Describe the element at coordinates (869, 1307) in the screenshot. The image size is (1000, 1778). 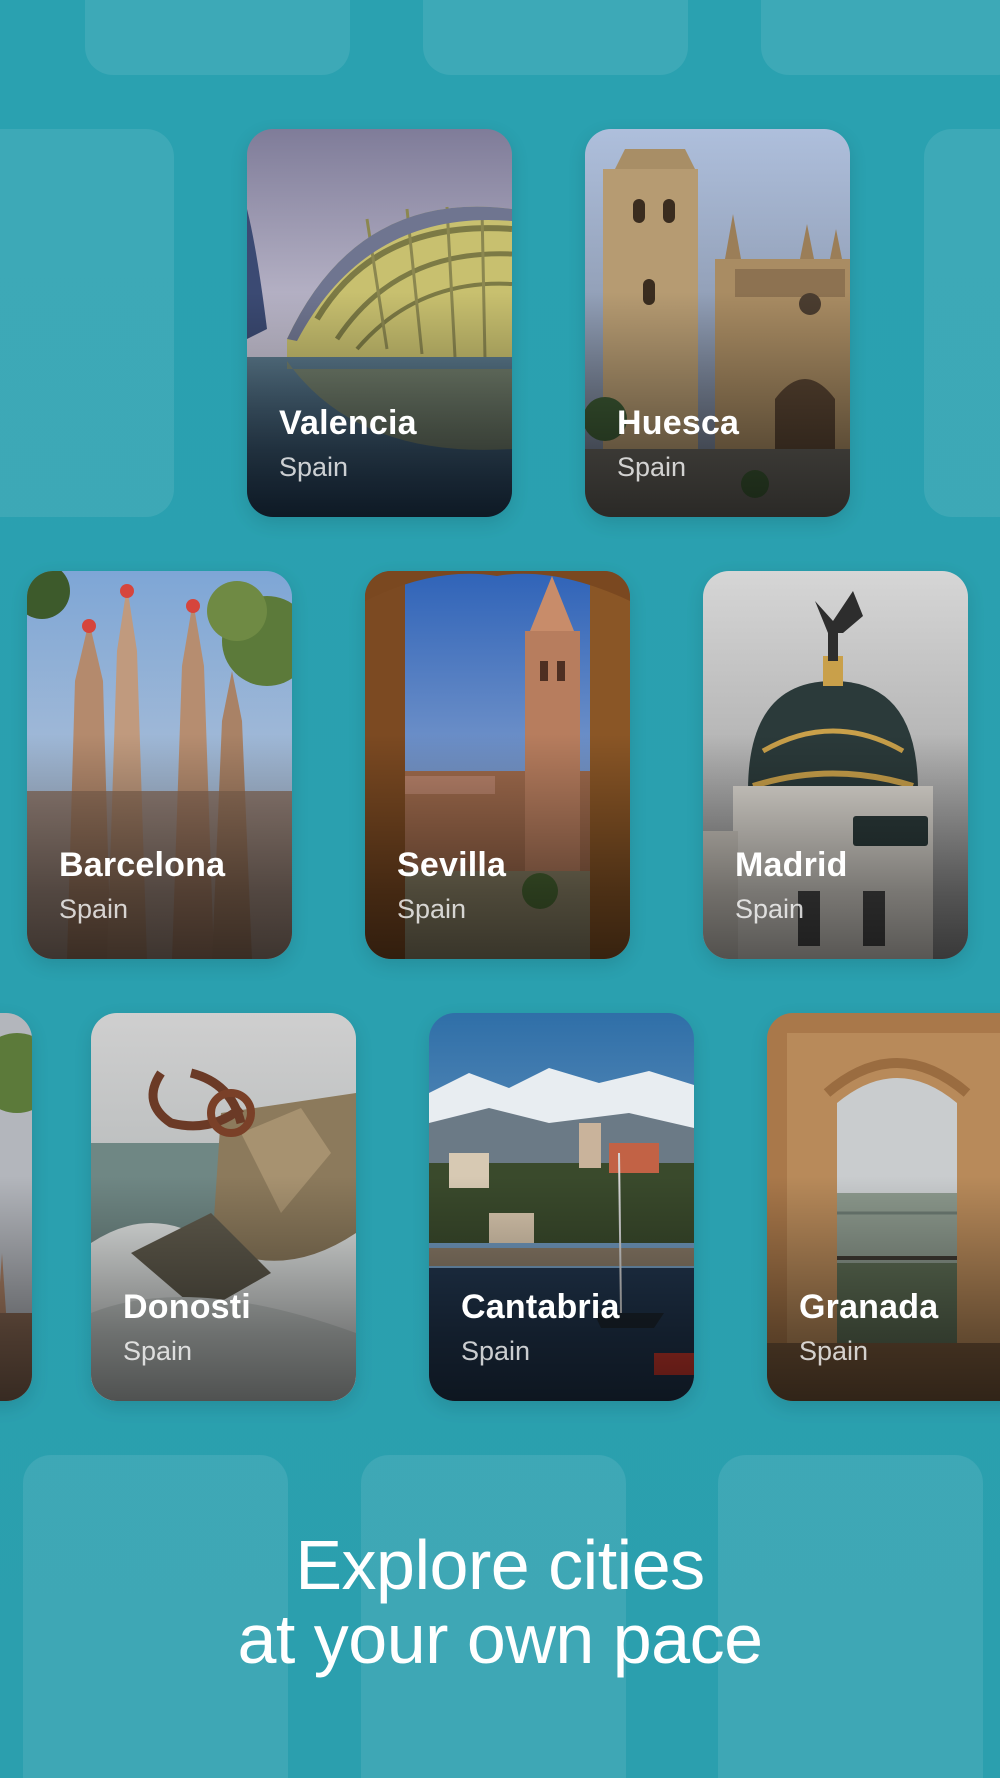
I see `city-name: Granada` at that location.